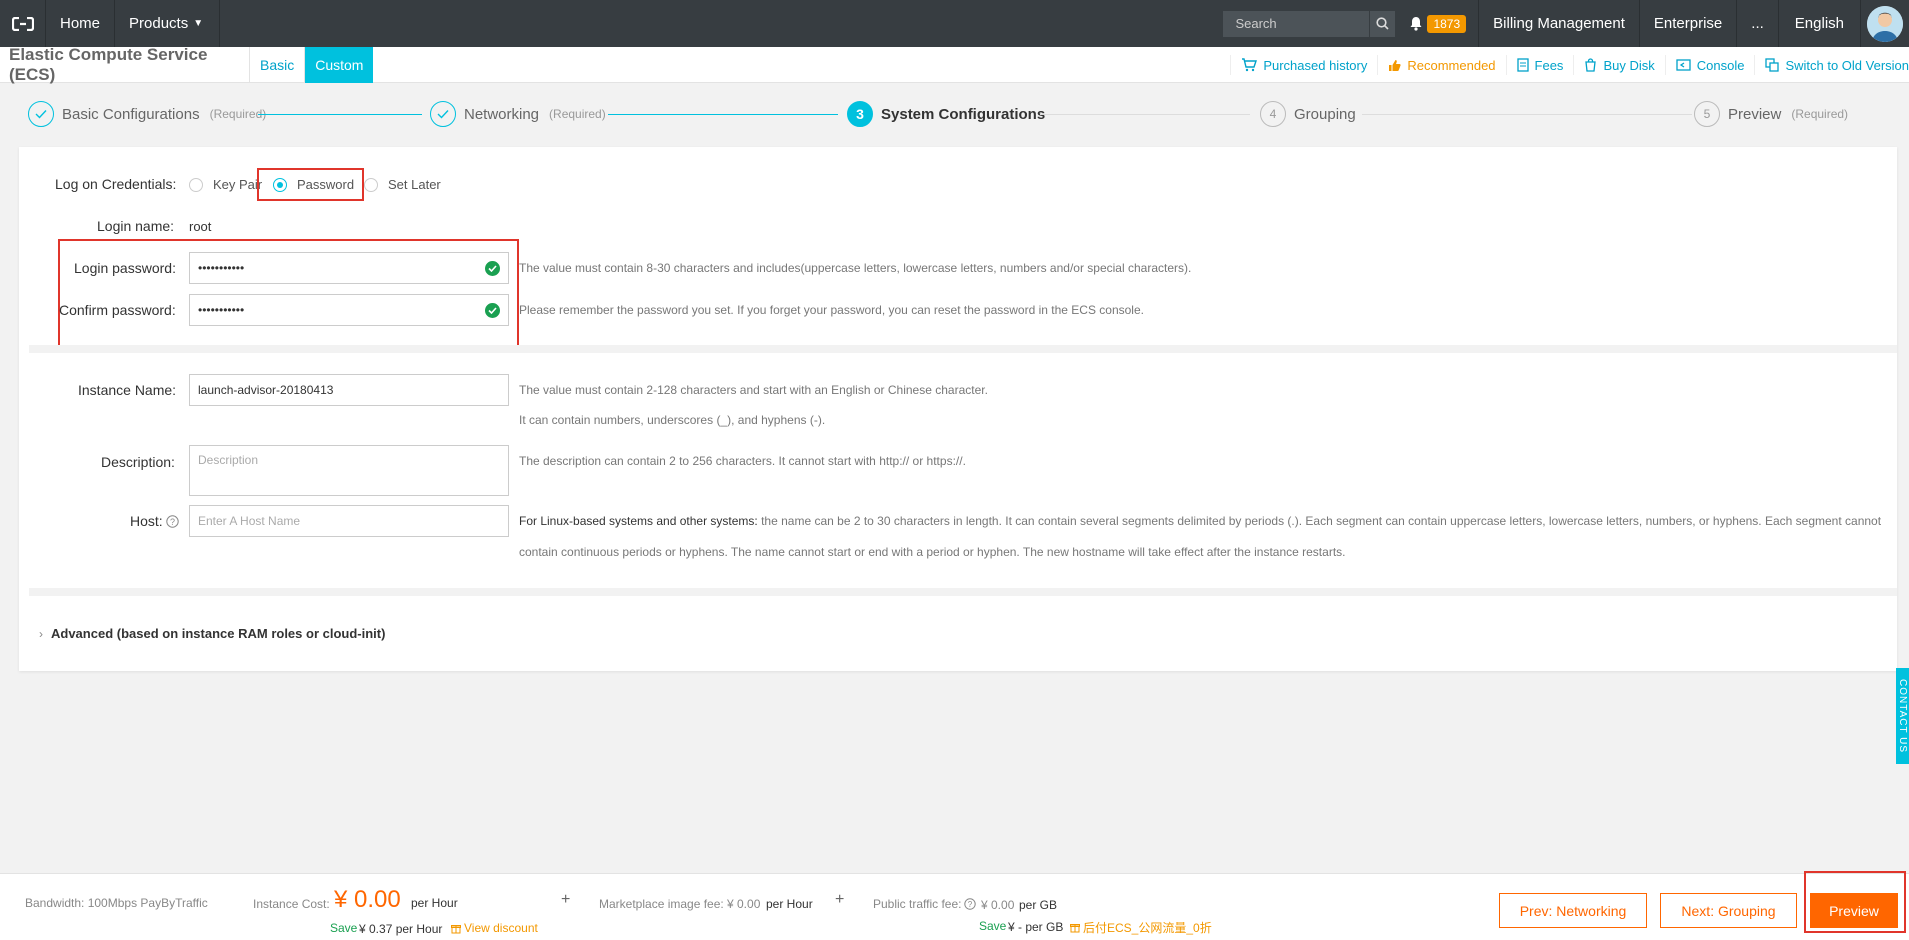 The height and width of the screenshot is (940, 1909). I want to click on marketplace-fee-value: ¥ 0.00, so click(744, 904).